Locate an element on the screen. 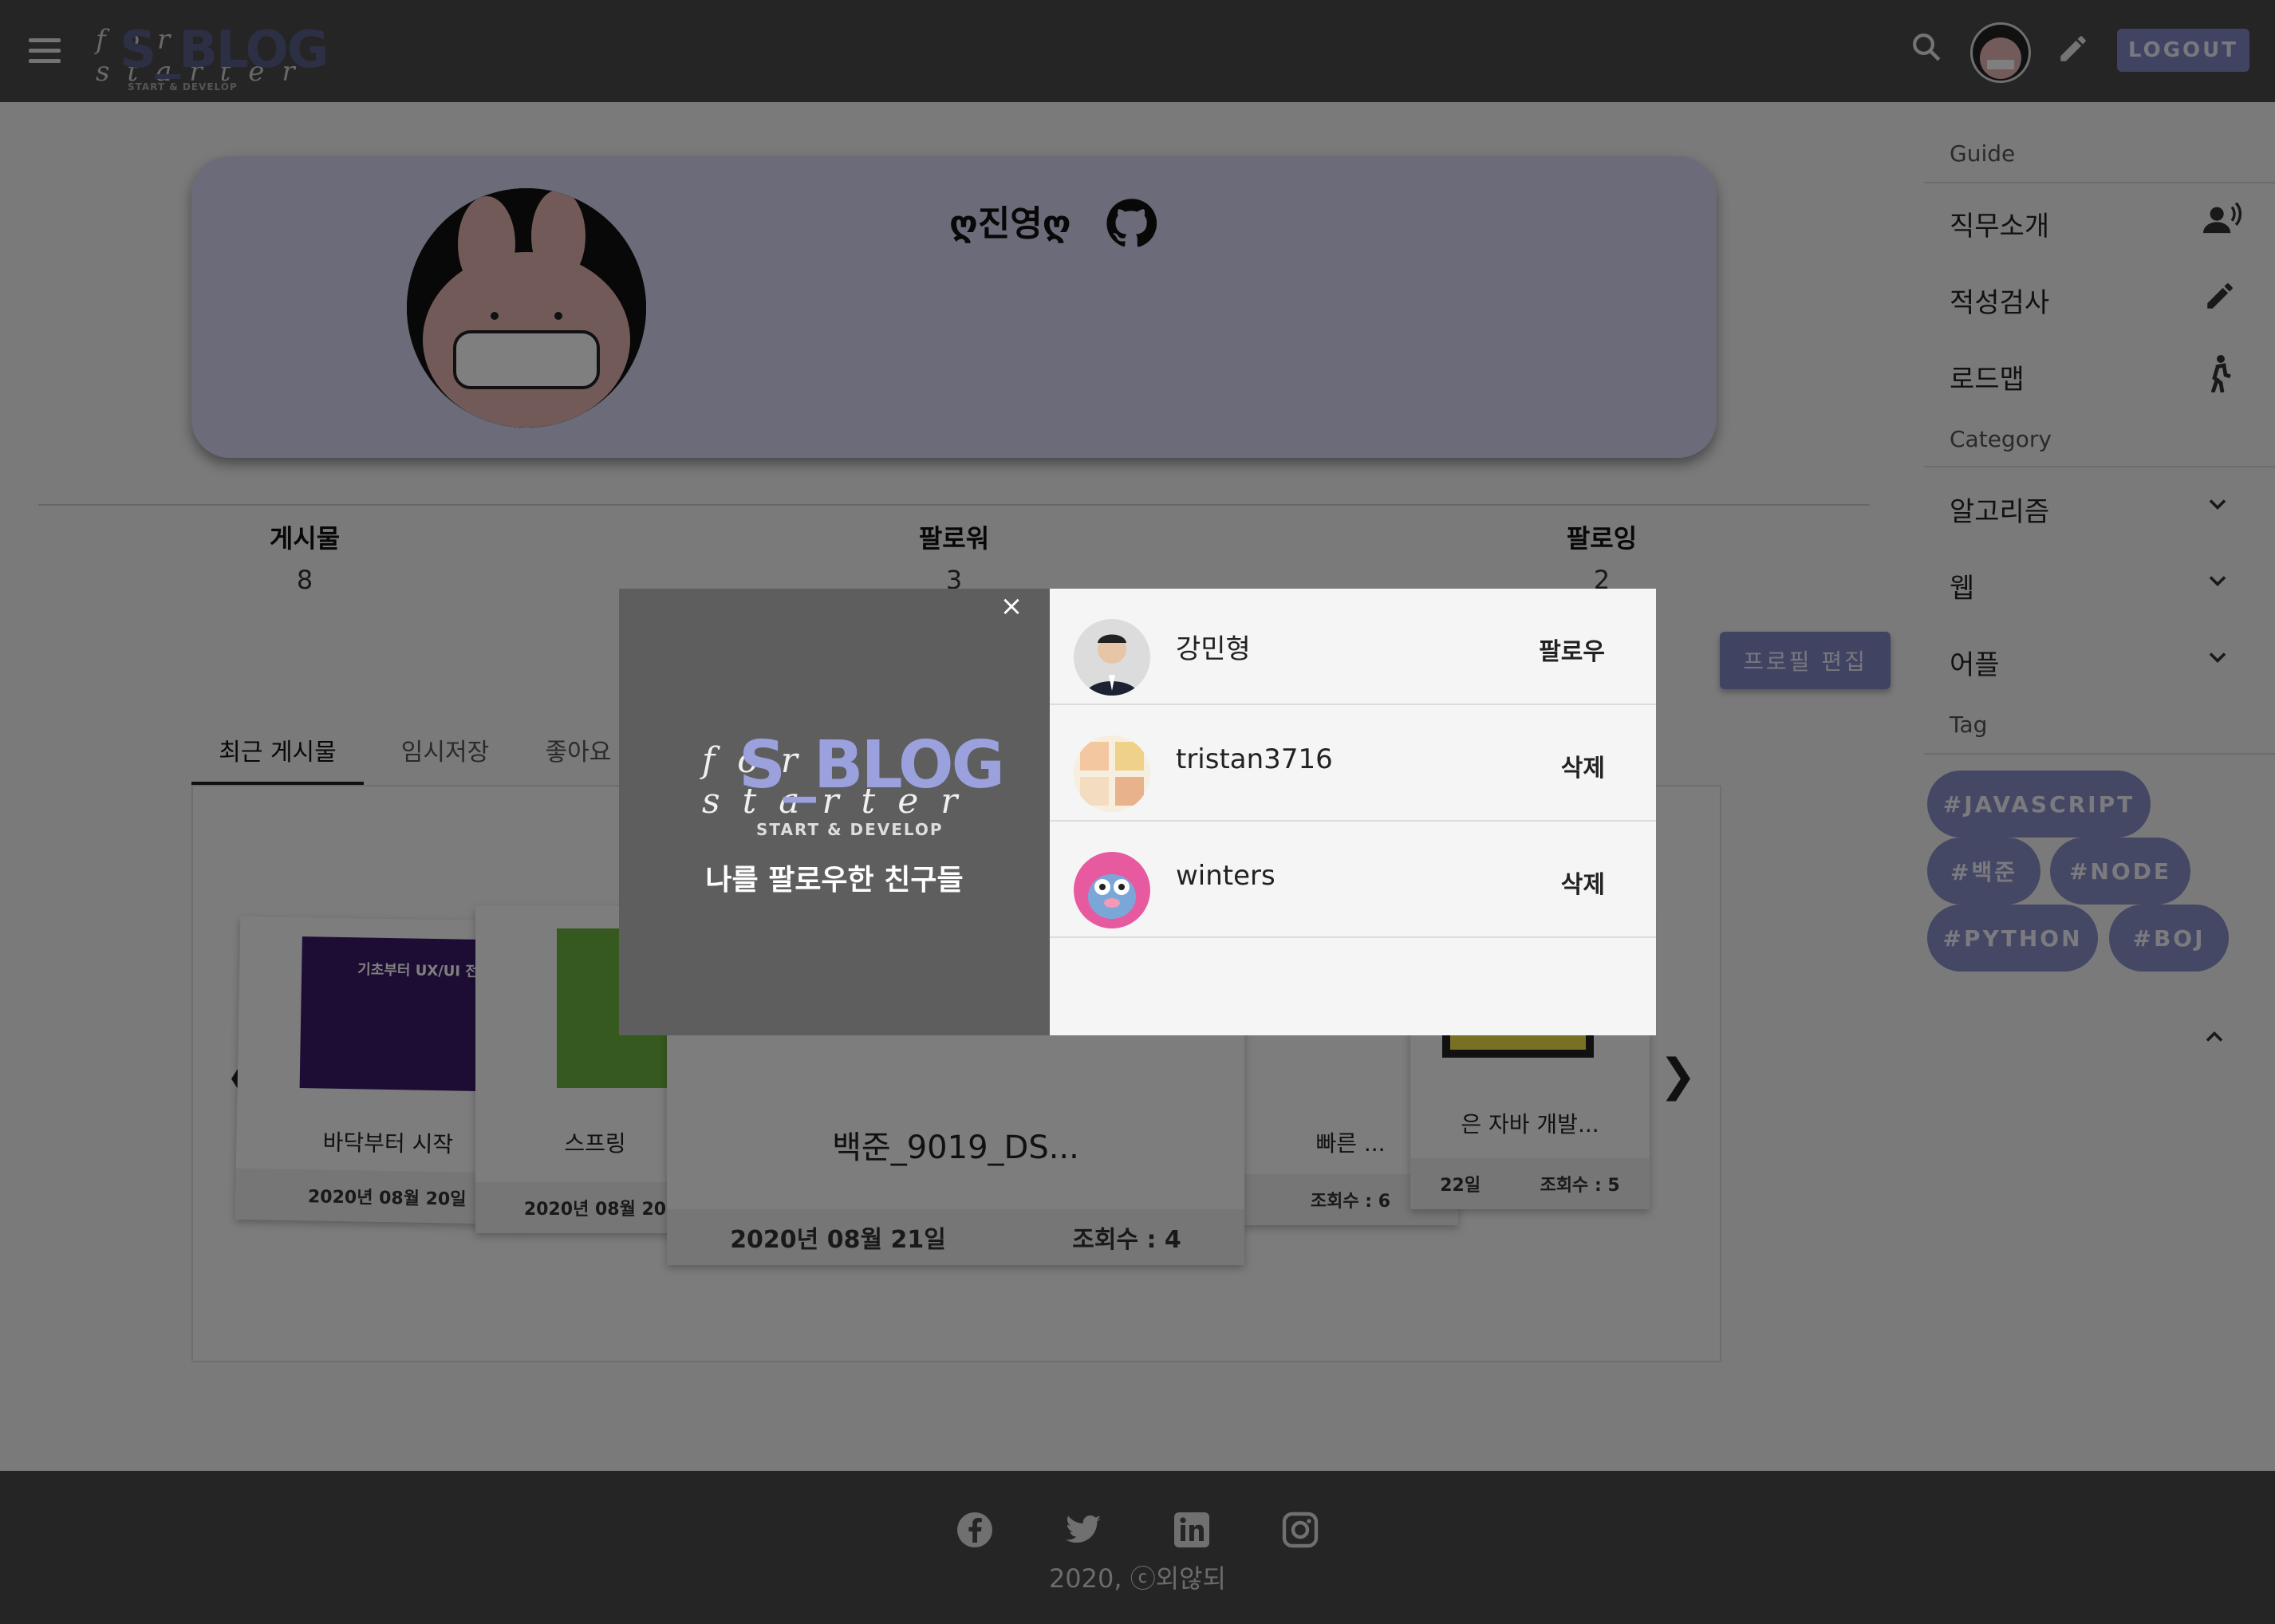 The height and width of the screenshot is (1624, 2275). modal-title: 나를 팔로우한 친구들 is located at coordinates (834, 881).